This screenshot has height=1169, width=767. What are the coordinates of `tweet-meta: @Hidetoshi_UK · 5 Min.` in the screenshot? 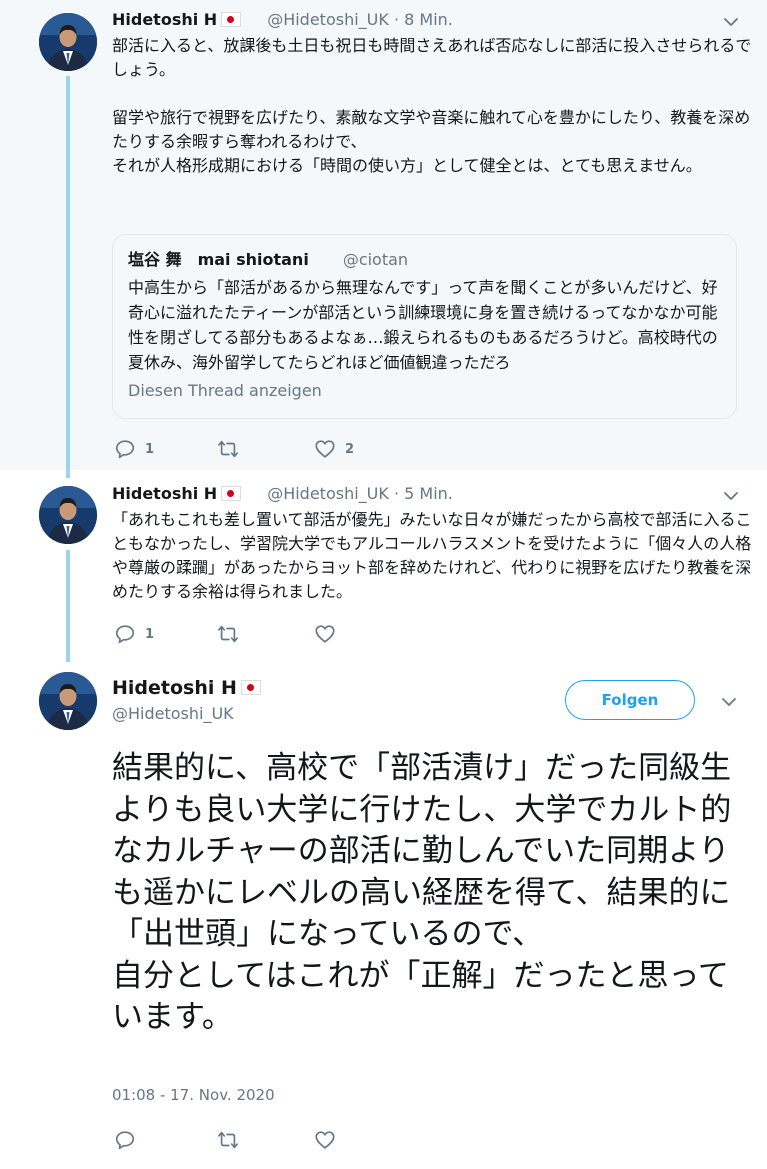 It's located at (360, 493).